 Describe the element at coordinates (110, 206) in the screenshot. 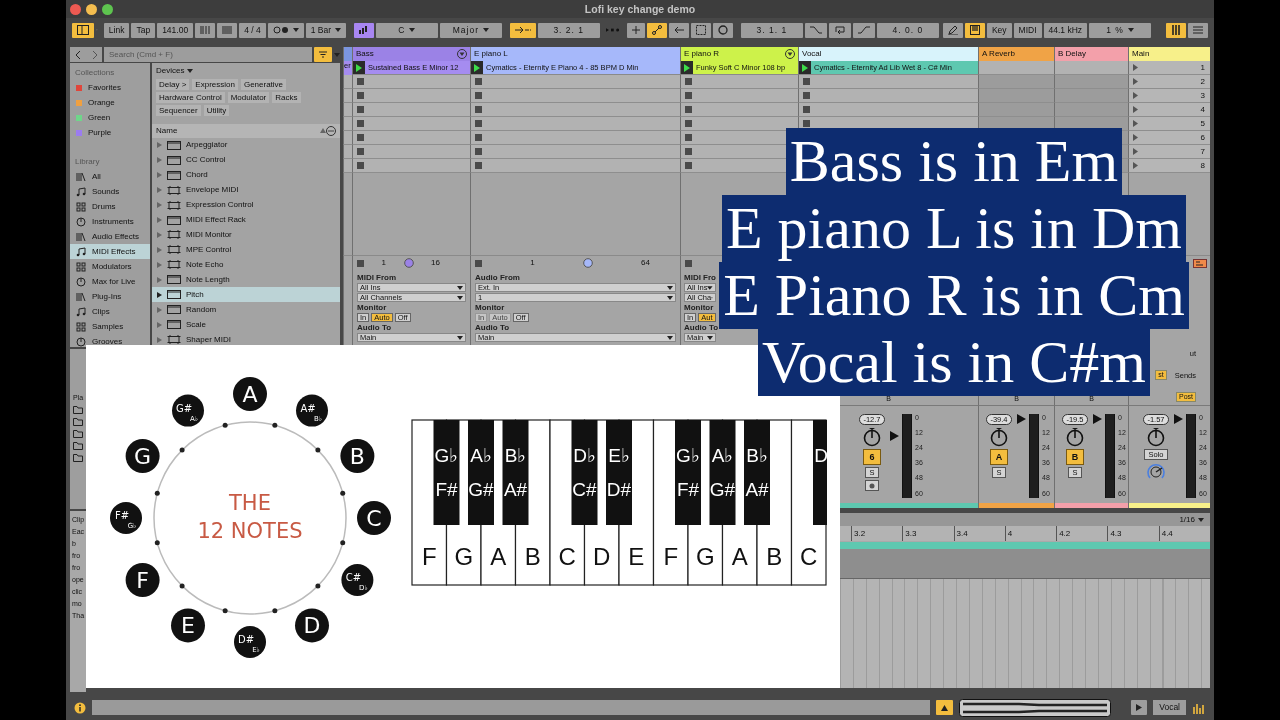

I see `library-item: Drums` at that location.